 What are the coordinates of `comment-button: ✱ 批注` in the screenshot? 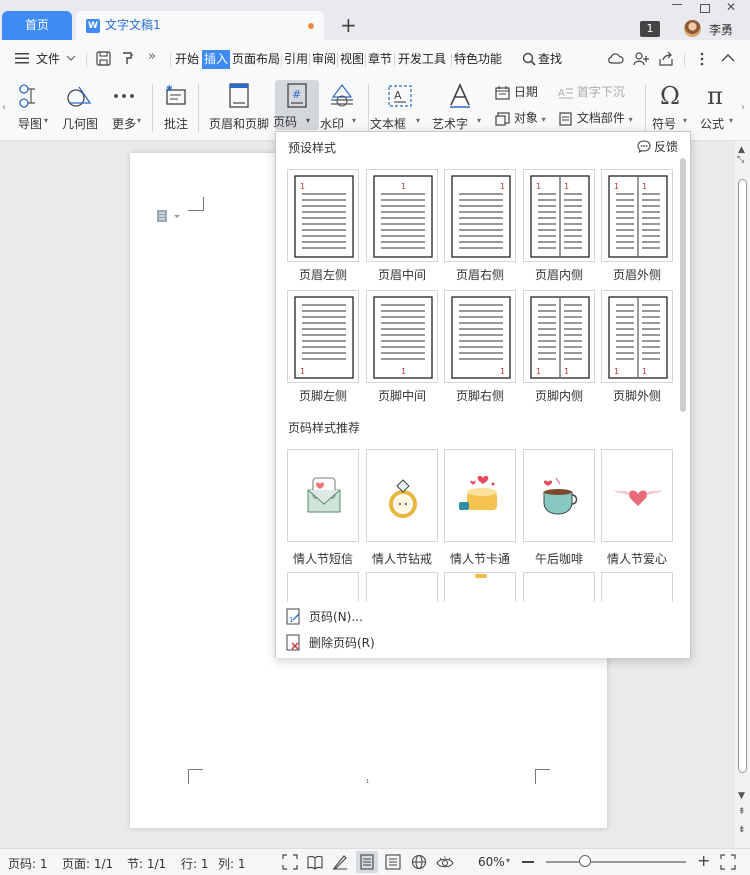 It's located at (176, 110).